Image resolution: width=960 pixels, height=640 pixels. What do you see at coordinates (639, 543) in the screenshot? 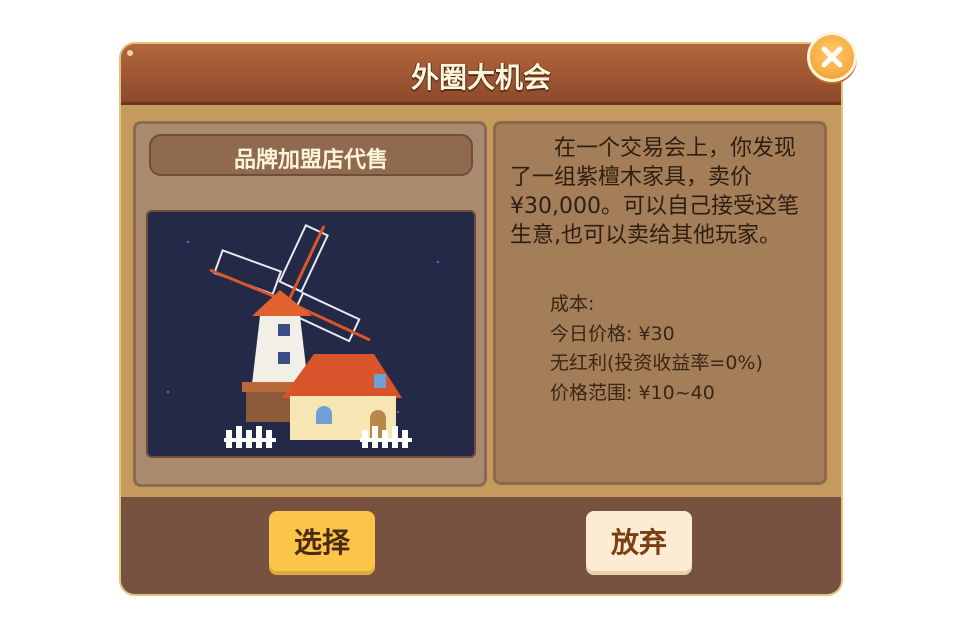
I see `abandon-button: 放弃` at bounding box center [639, 543].